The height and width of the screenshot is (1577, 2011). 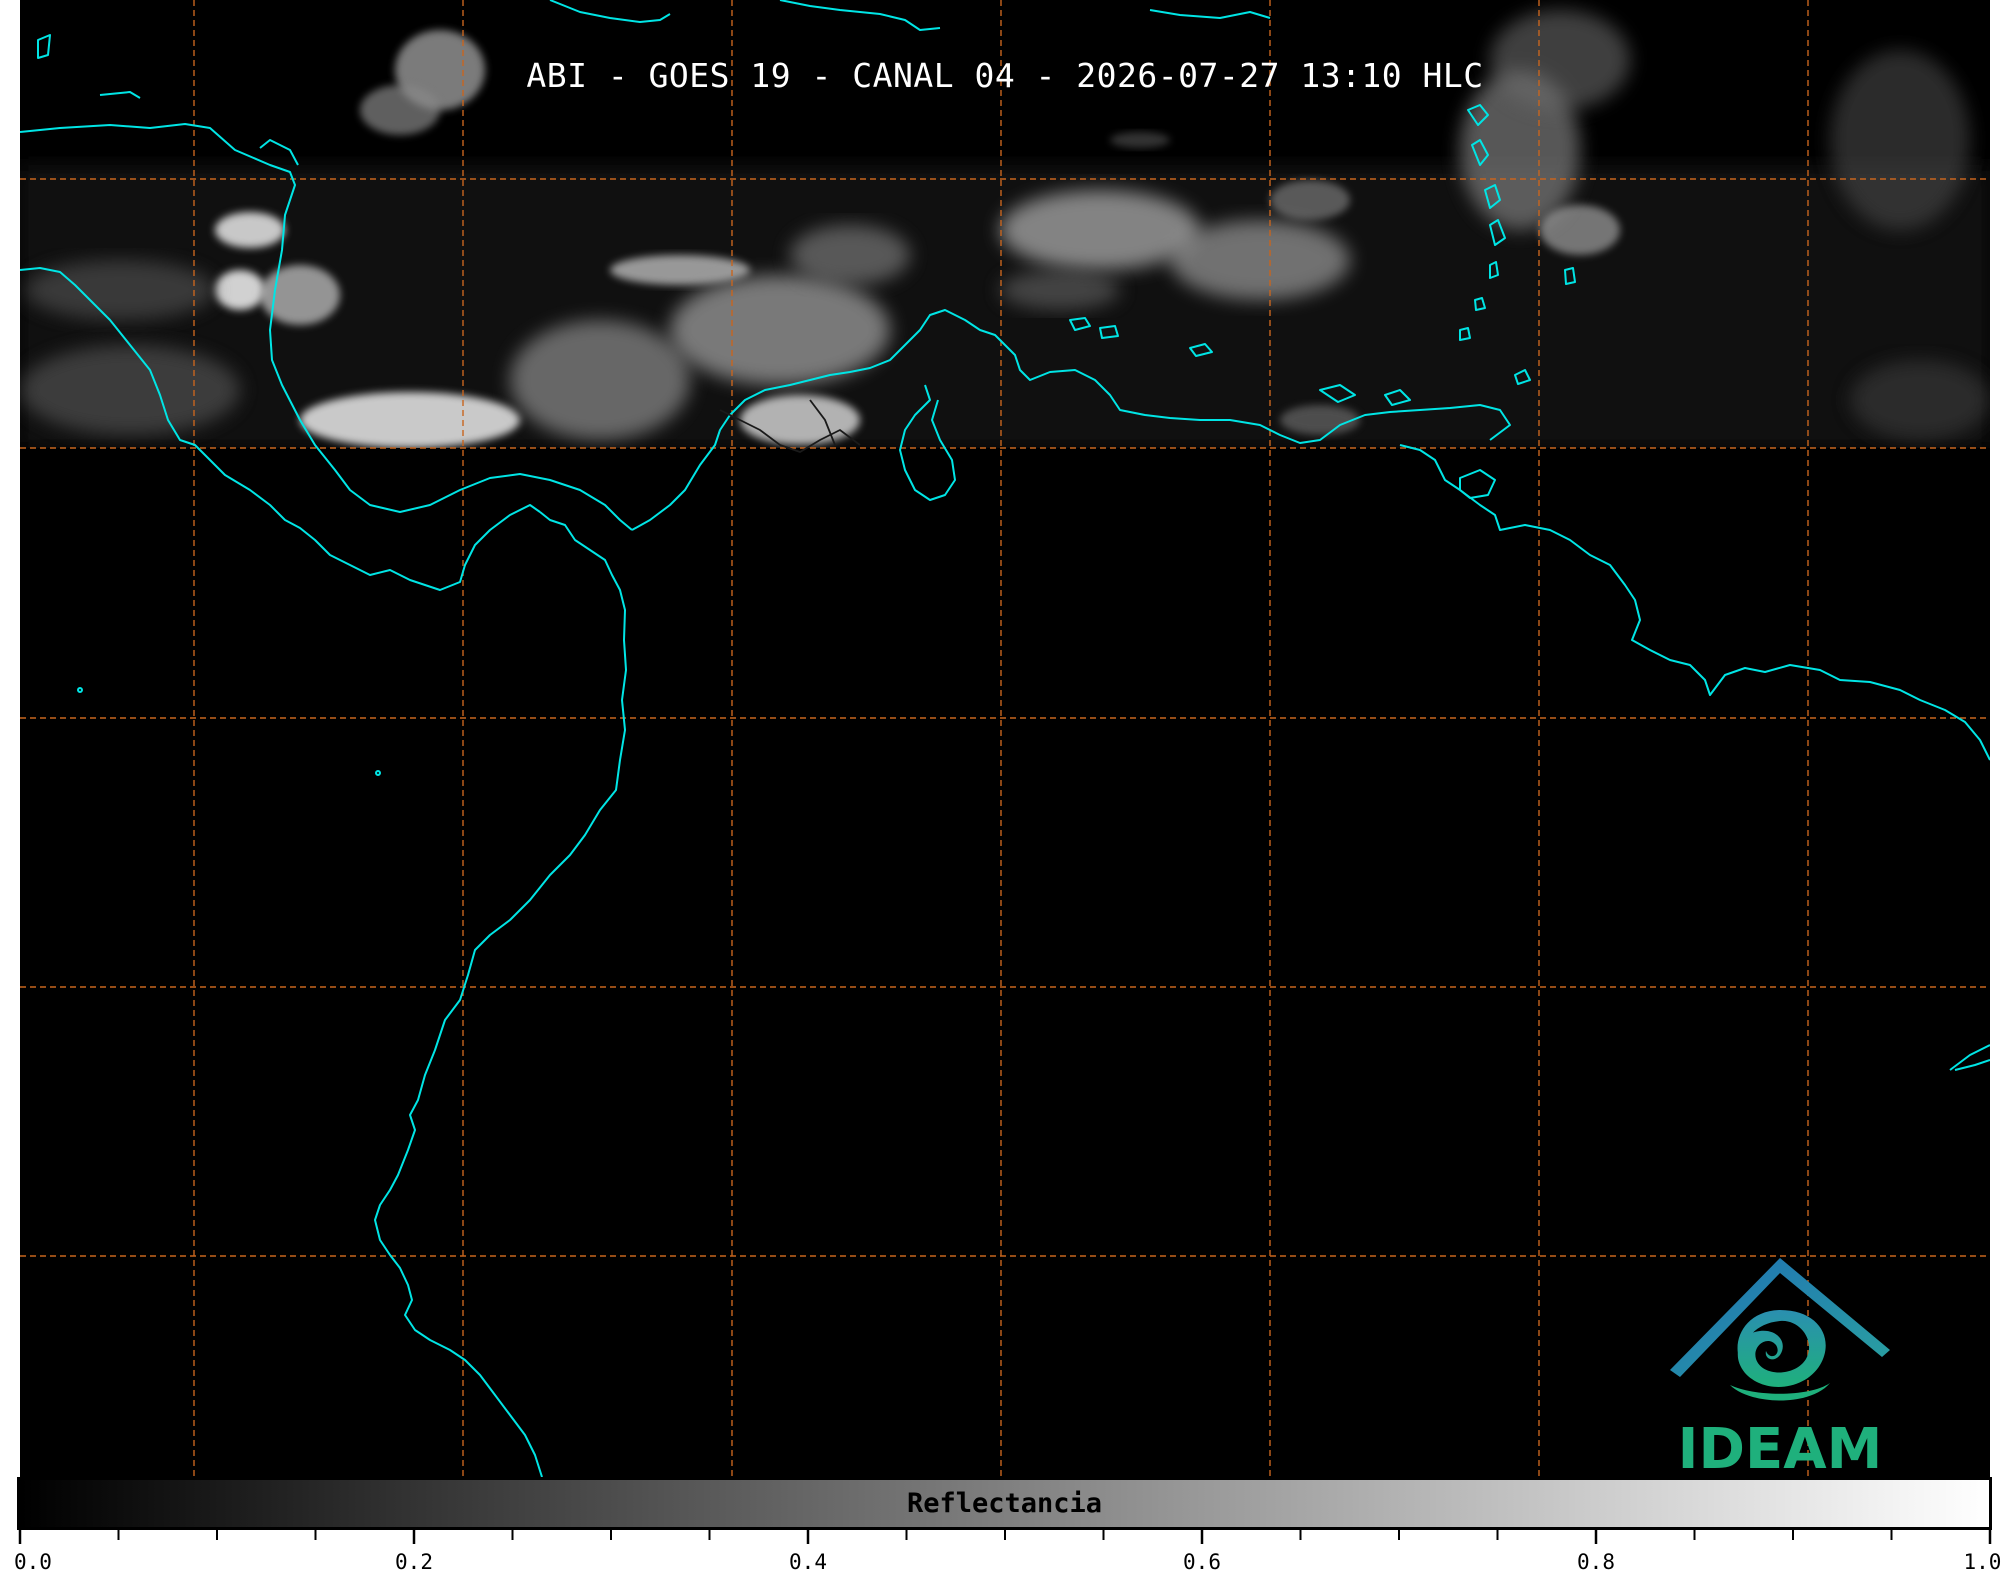 What do you see at coordinates (1005, 1537) in the screenshot?
I see `colorbar-tick-marks` at bounding box center [1005, 1537].